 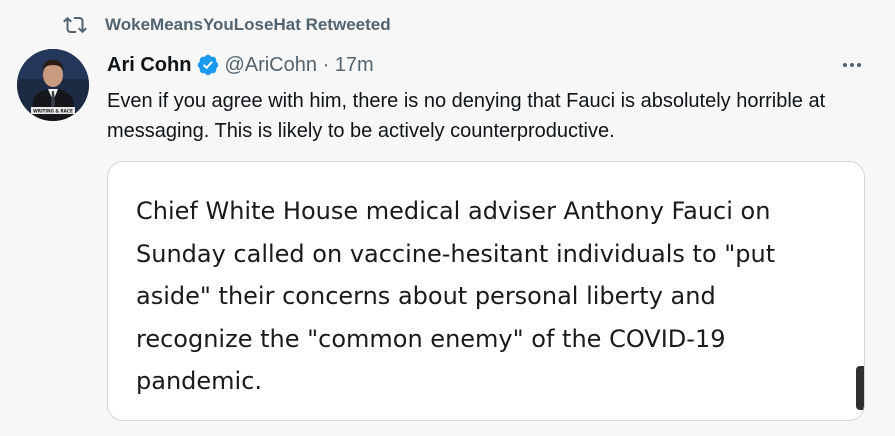 I want to click on avatar: WRITING & RACE, so click(x=53, y=85).